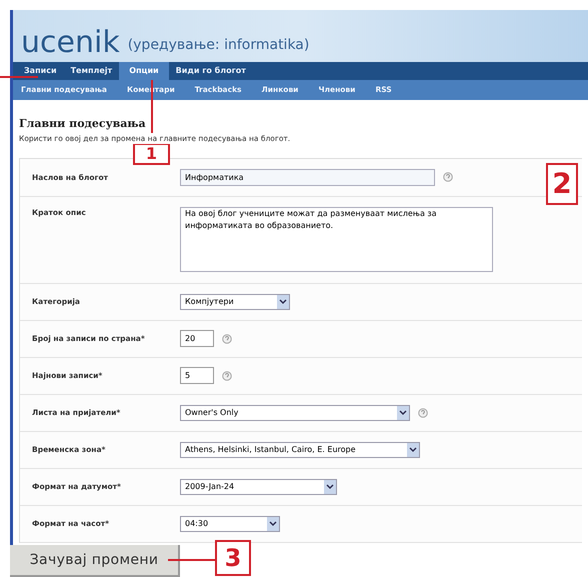 This screenshot has height=577, width=588. What do you see at coordinates (95, 561) in the screenshot?
I see `save-button: Зачувај промени` at bounding box center [95, 561].